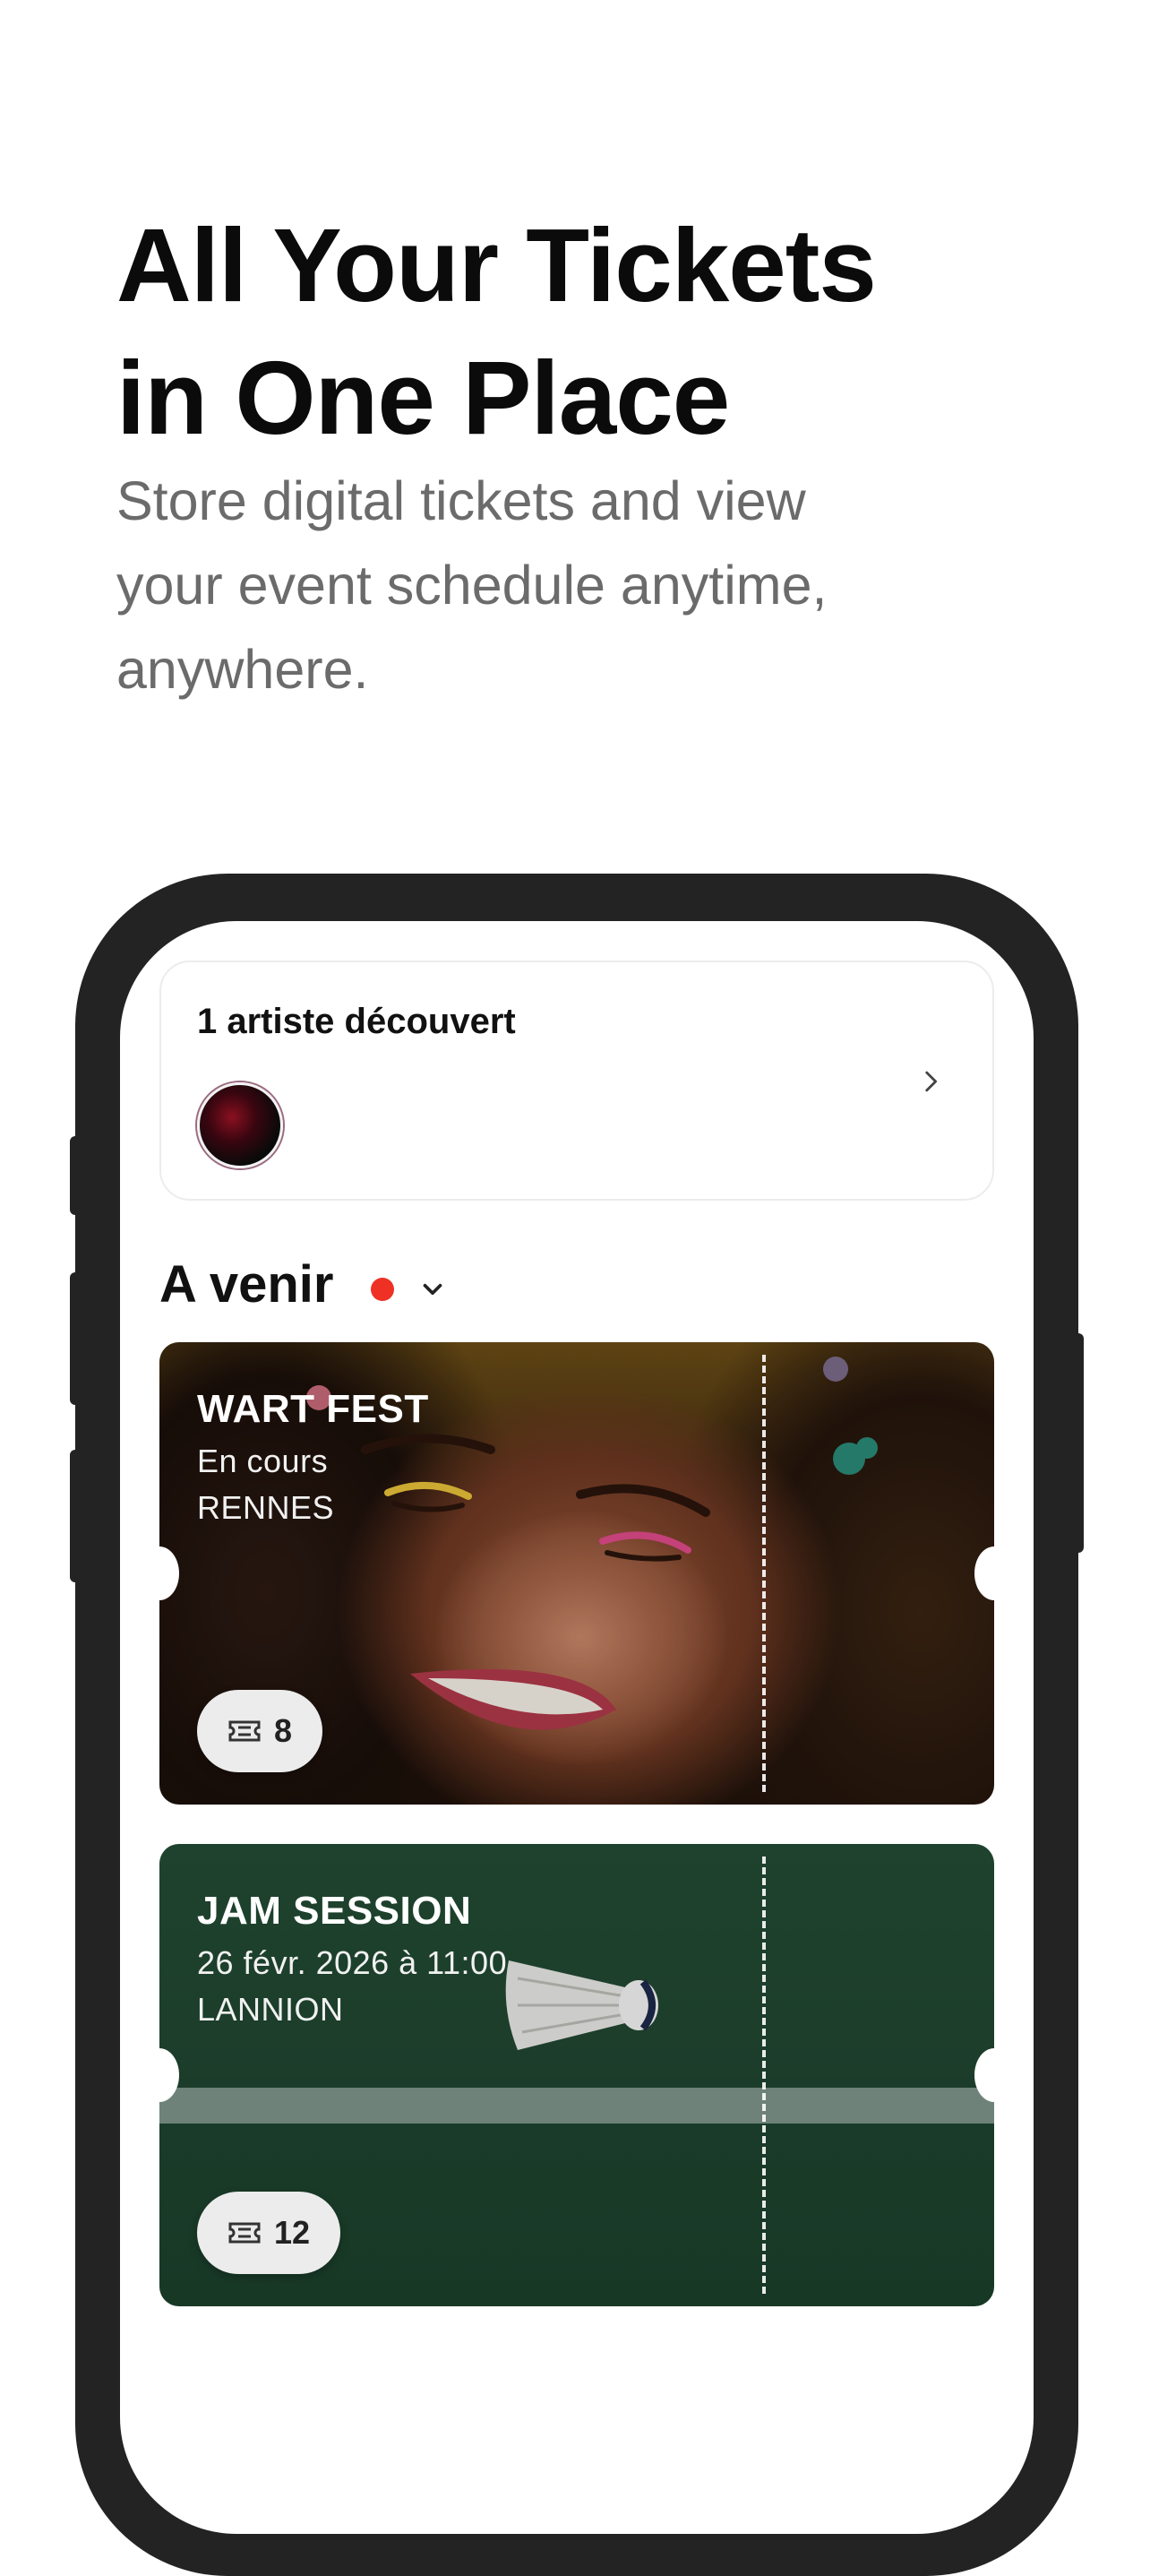 The width and height of the screenshot is (1150, 2576). What do you see at coordinates (496, 331) in the screenshot?
I see `page-headline: All Your Tickets in One Place` at bounding box center [496, 331].